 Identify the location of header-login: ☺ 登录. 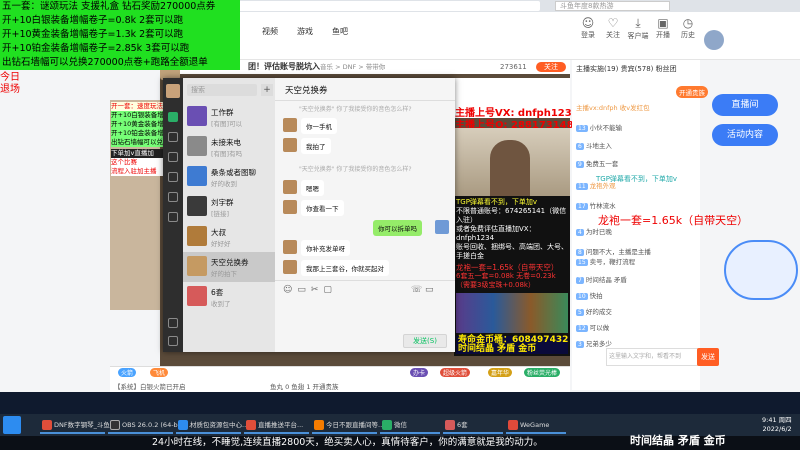
(588, 28).